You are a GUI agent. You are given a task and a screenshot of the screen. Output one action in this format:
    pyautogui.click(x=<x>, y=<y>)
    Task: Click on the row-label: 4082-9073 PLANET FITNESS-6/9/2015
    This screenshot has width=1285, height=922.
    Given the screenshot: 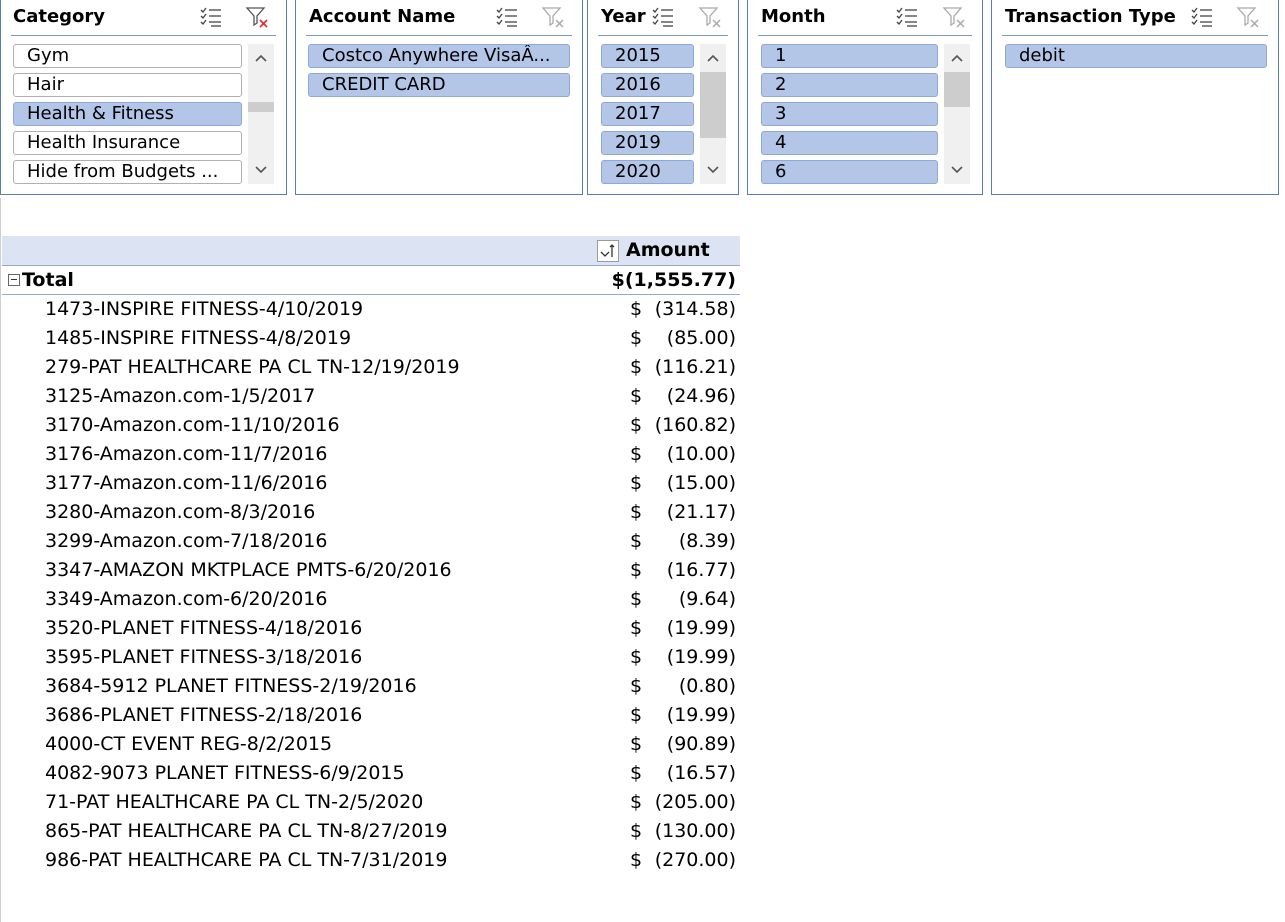 What is the action you would take?
    pyautogui.click(x=225, y=773)
    